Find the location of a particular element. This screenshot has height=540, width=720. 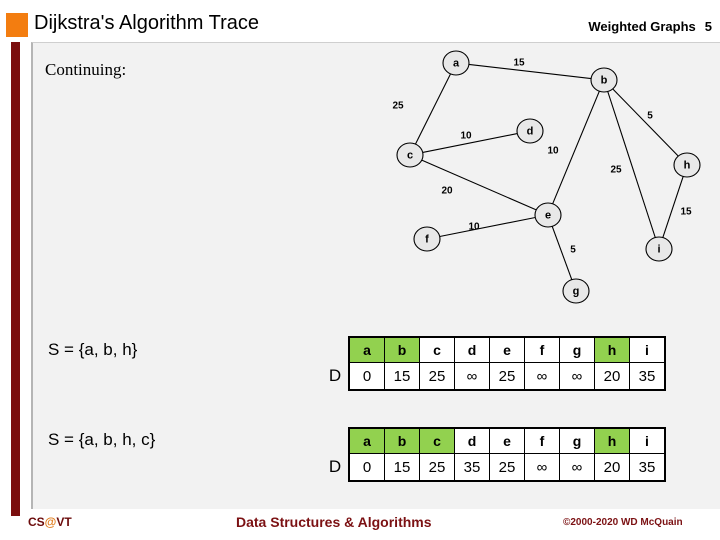

slide-number: 5 is located at coordinates (708, 26).